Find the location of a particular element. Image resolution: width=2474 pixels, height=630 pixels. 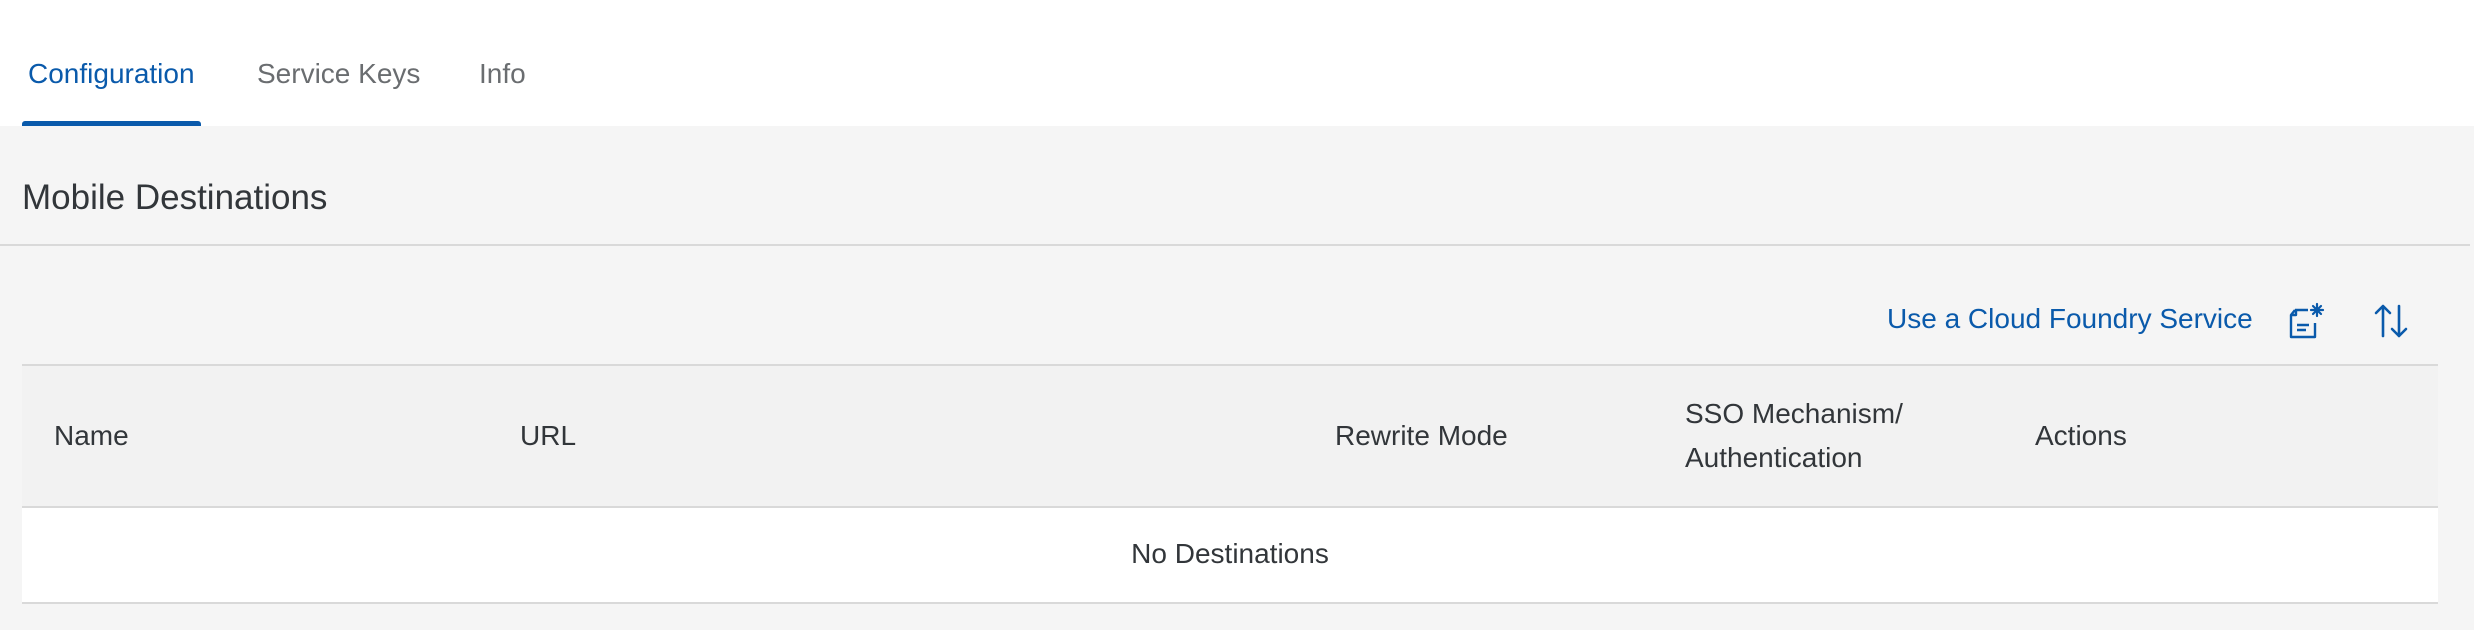

tab-configuration-label: Configuration is located at coordinates (111, 73).